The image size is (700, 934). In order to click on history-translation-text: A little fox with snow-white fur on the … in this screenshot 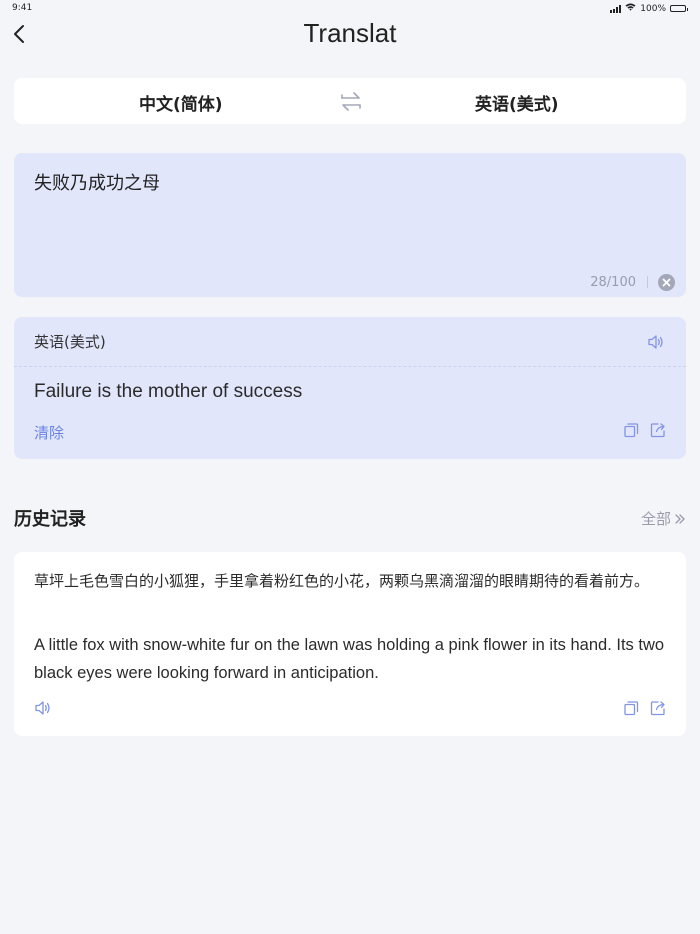, I will do `click(349, 659)`.